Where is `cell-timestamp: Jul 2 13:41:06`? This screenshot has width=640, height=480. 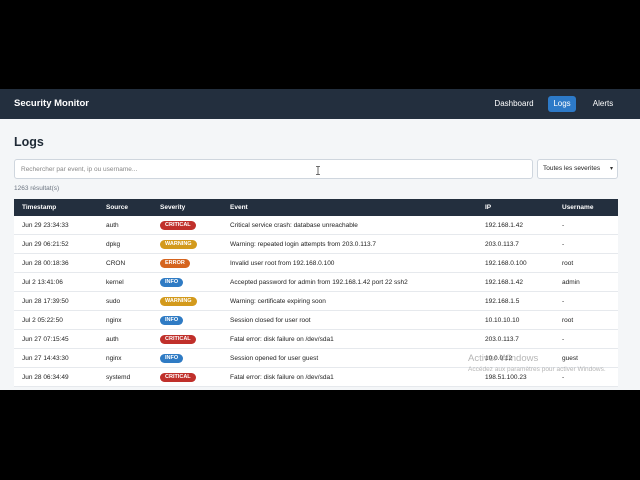 cell-timestamp: Jul 2 13:41:06 is located at coordinates (56, 282).